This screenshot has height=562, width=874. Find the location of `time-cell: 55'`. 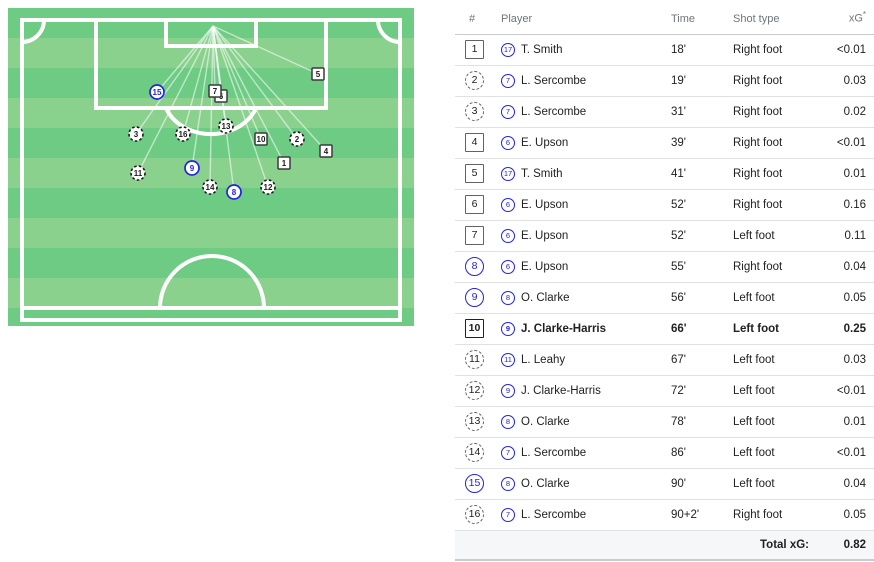

time-cell: 55' is located at coordinates (702, 267).